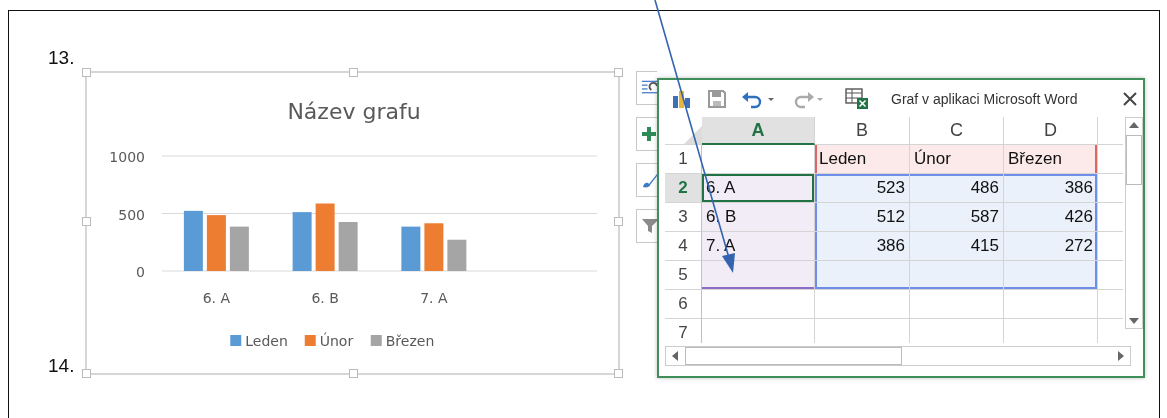  Describe the element at coordinates (1134, 223) in the screenshot. I see `vertical-scrollbar` at that location.